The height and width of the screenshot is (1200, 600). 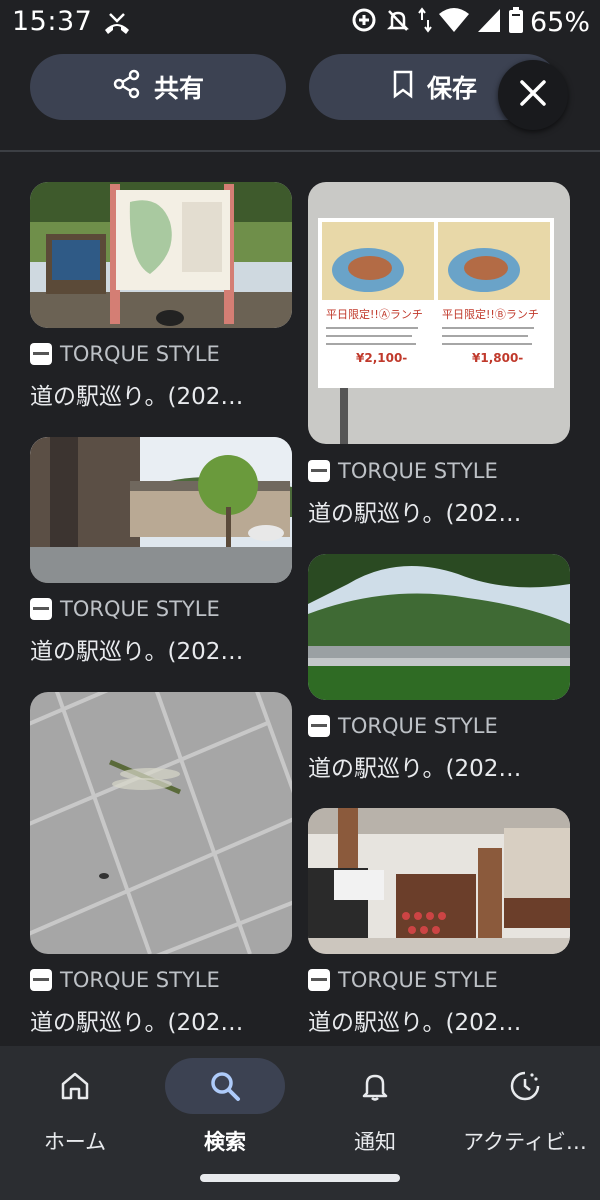 What do you see at coordinates (490, 314) in the screenshot?
I see `menu-right-header: 平日限定!!Ⓑランチ` at bounding box center [490, 314].